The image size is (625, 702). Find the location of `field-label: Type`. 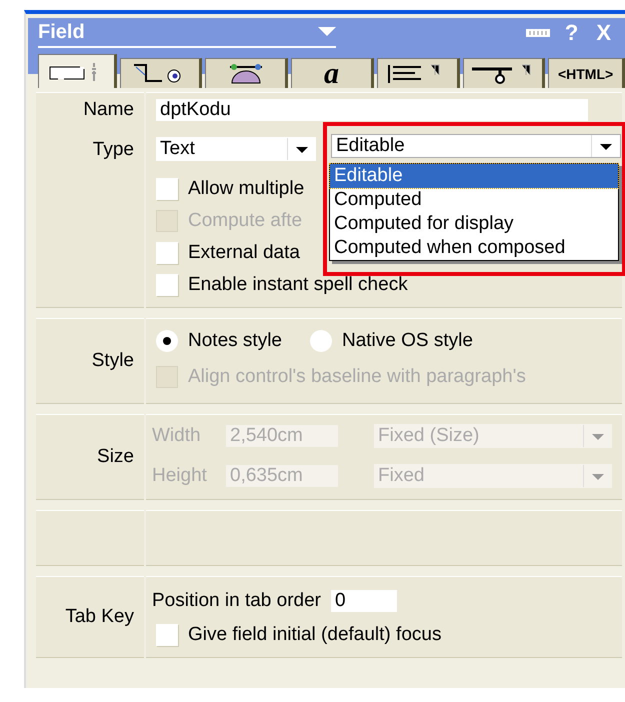

field-label: Type is located at coordinates (113, 150).